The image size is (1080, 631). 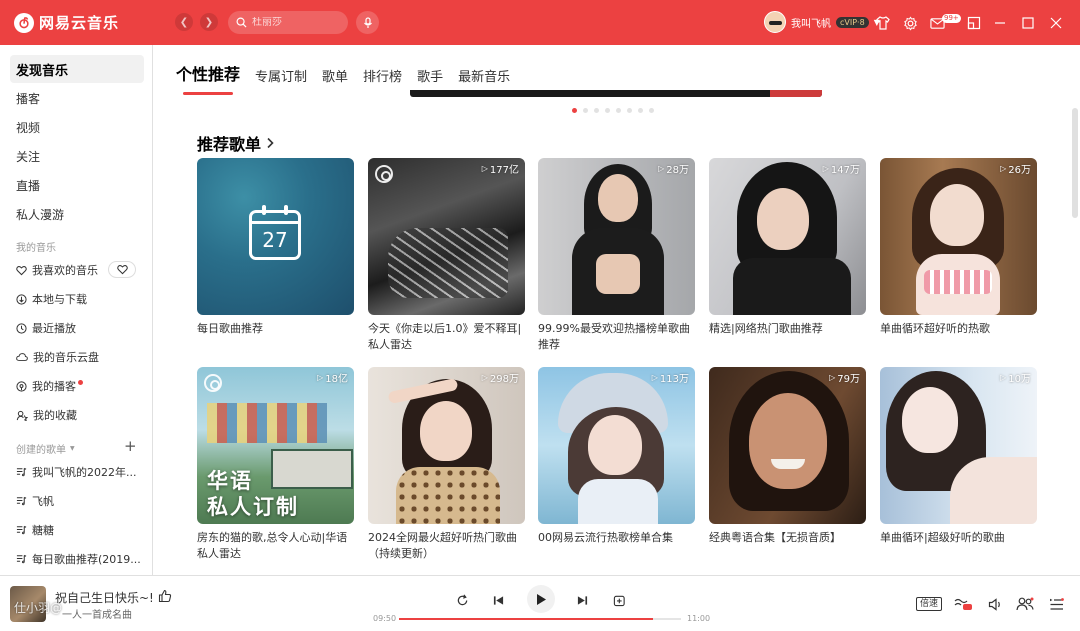 I want to click on playlist-cover: ▷ 113万, so click(x=616, y=445).